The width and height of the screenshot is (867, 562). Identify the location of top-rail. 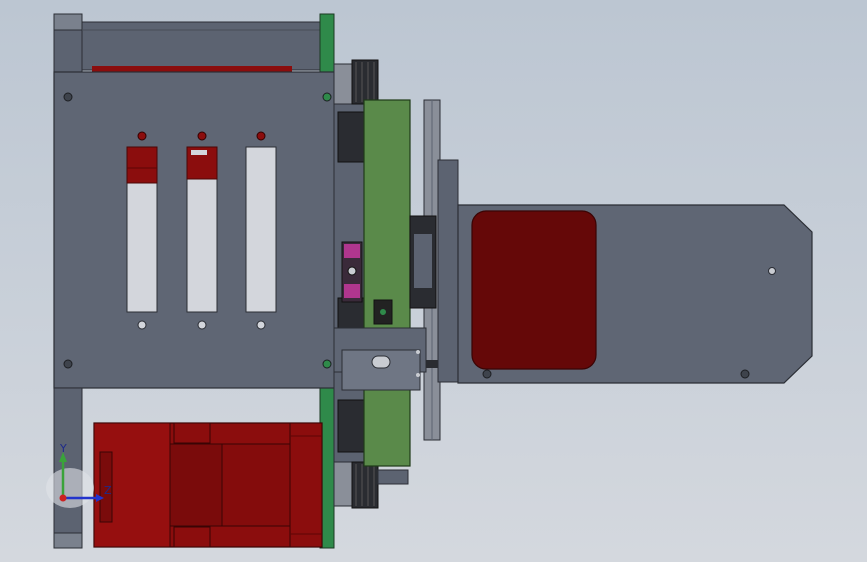
(202, 46).